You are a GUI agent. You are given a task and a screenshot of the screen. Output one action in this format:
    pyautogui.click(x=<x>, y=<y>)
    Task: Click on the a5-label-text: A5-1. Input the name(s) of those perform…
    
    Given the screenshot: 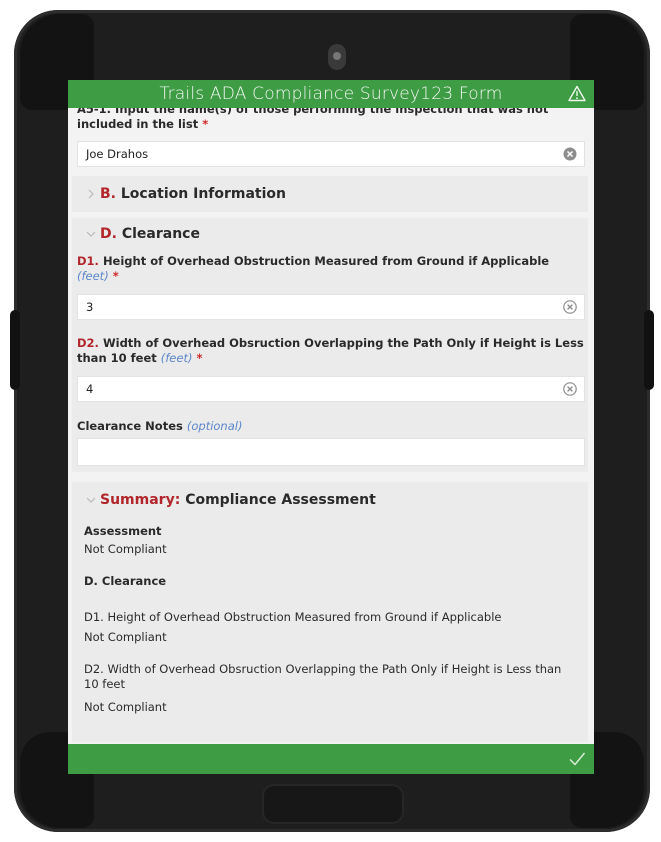 What is the action you would take?
    pyautogui.click(x=313, y=119)
    